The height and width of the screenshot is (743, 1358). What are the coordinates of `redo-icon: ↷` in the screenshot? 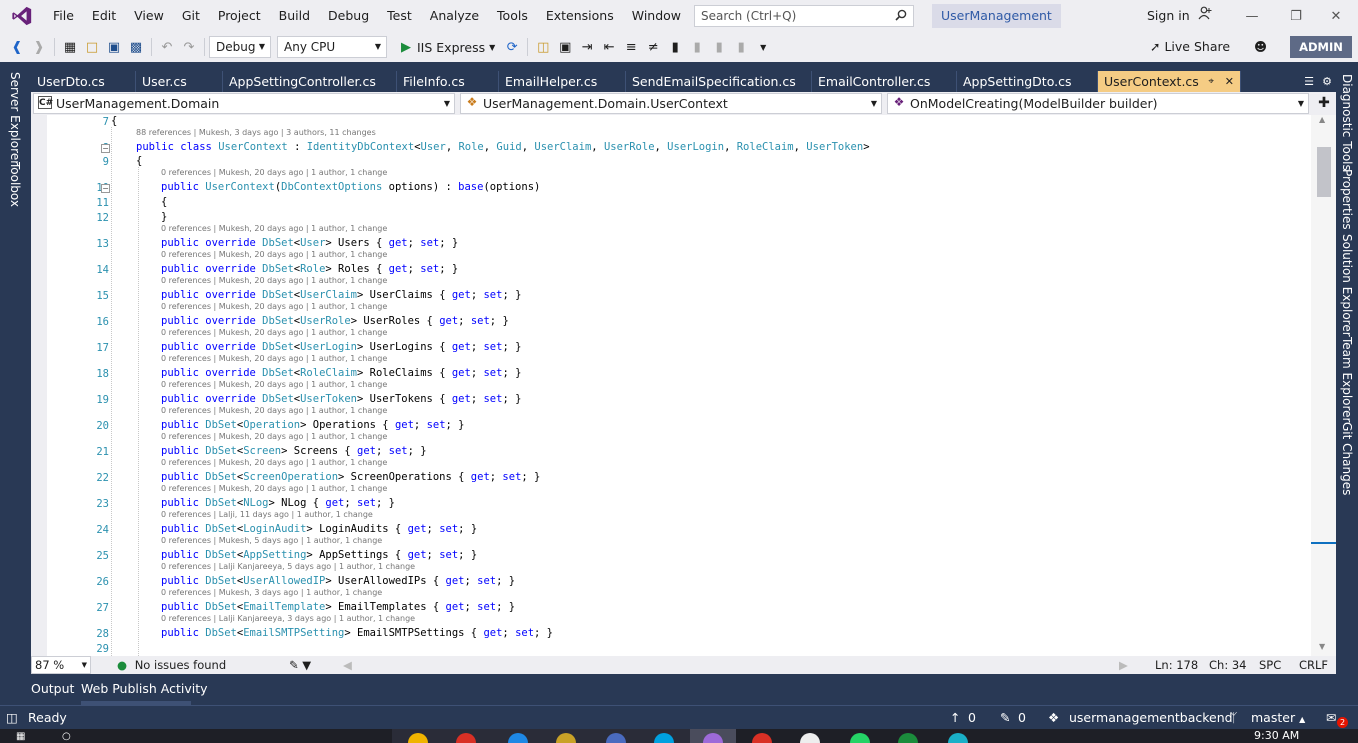 It's located at (189, 47).